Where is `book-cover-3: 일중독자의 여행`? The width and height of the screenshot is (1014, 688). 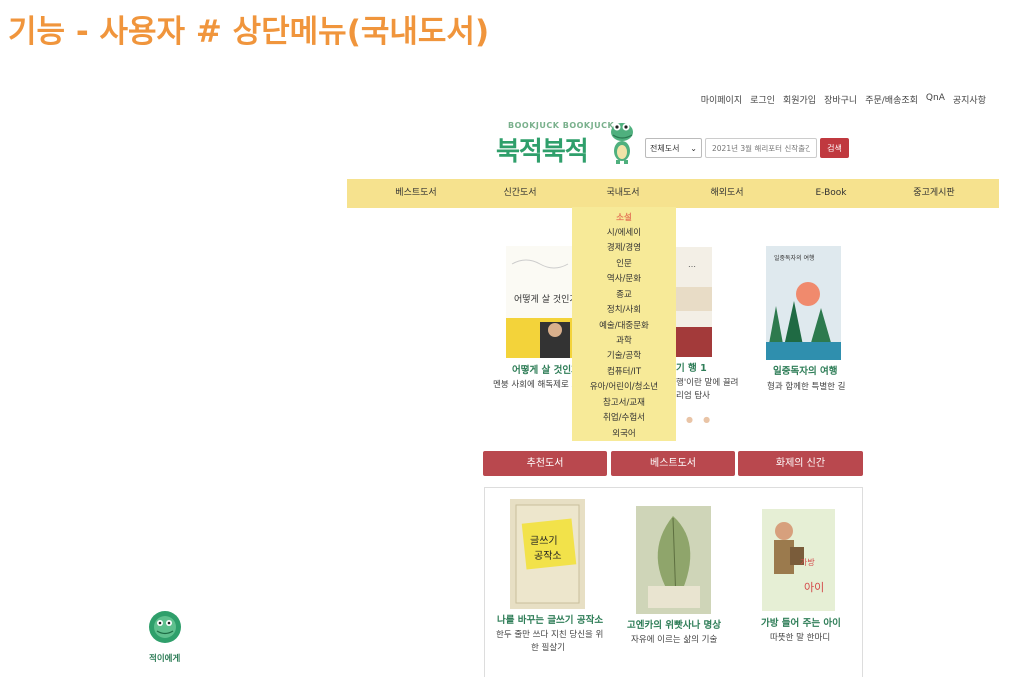 book-cover-3: 일중독자의 여행 is located at coordinates (803, 303).